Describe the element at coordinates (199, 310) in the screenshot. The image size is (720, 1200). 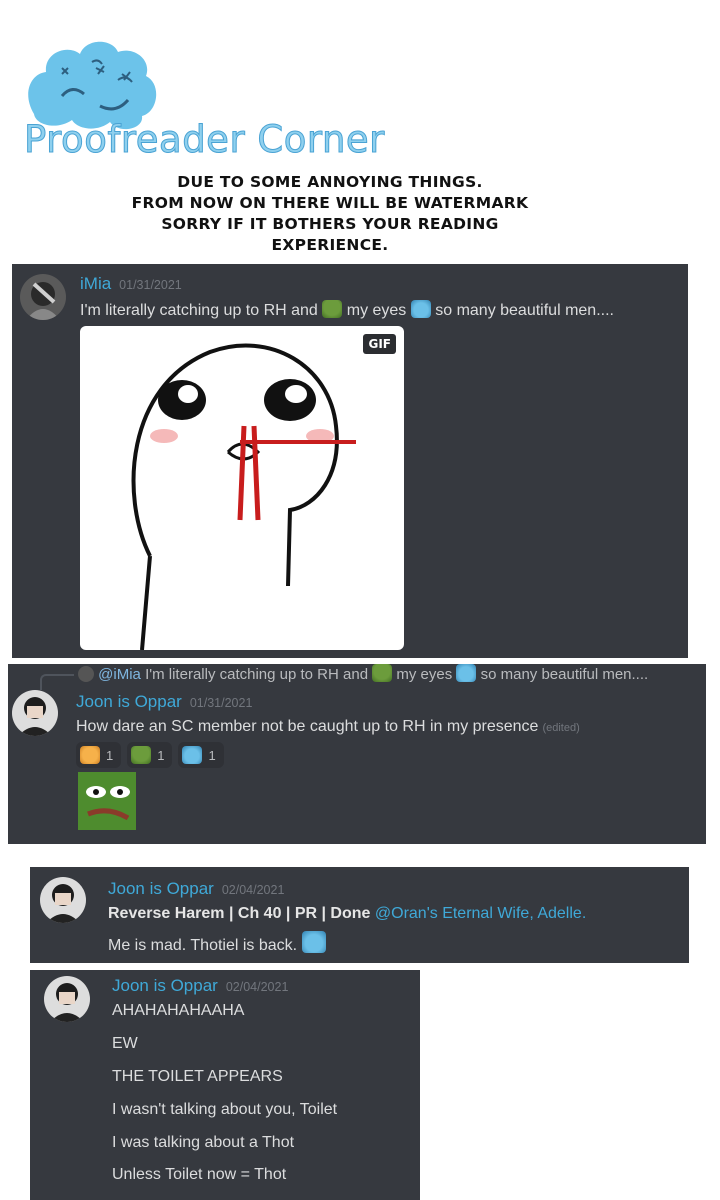
I see `message-text-part: I'm literally catching up to RH and` at that location.